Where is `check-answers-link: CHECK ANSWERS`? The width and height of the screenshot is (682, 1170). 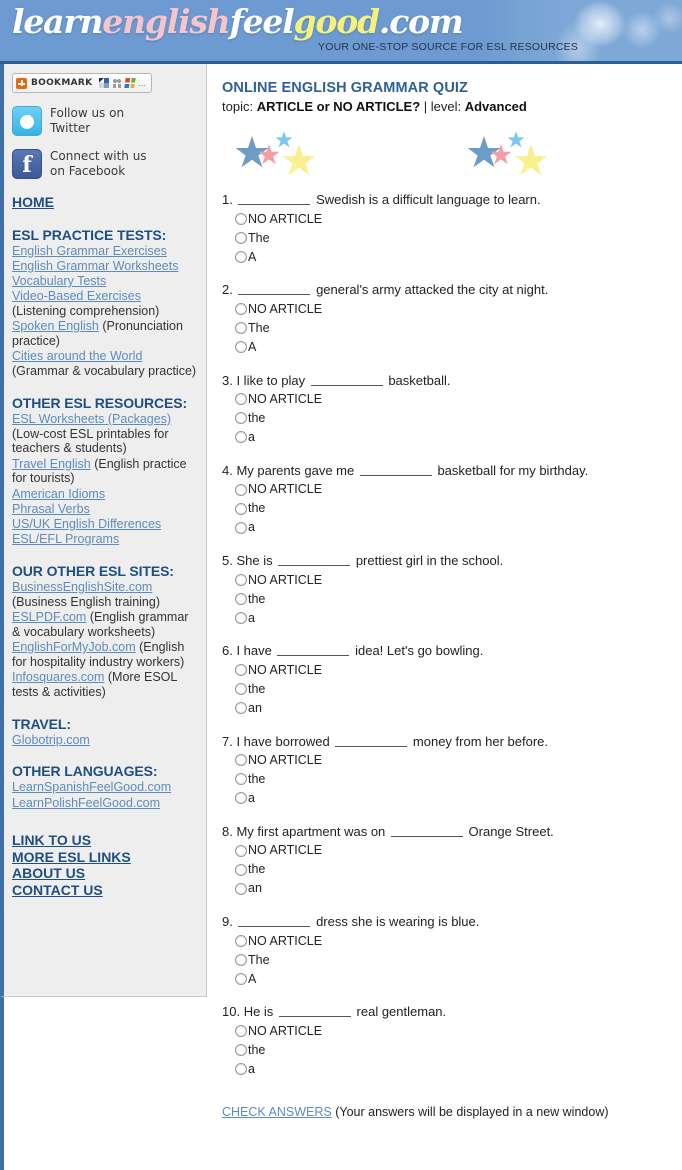
check-answers-link: CHECK ANSWERS is located at coordinates (277, 1112).